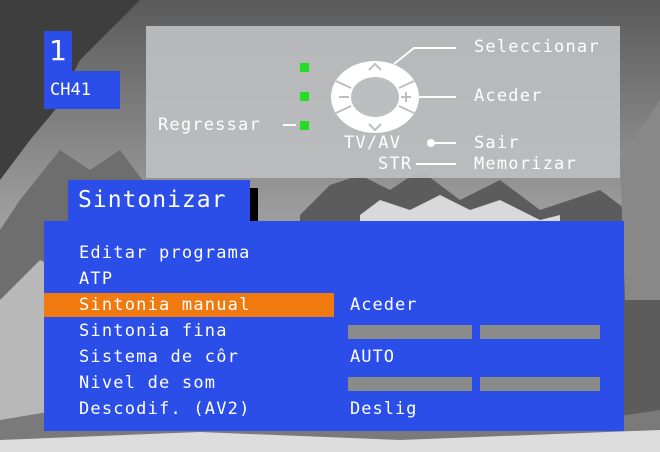 This screenshot has width=660, height=452. What do you see at coordinates (334, 279) in the screenshot?
I see `menu-item-atp: ATP` at bounding box center [334, 279].